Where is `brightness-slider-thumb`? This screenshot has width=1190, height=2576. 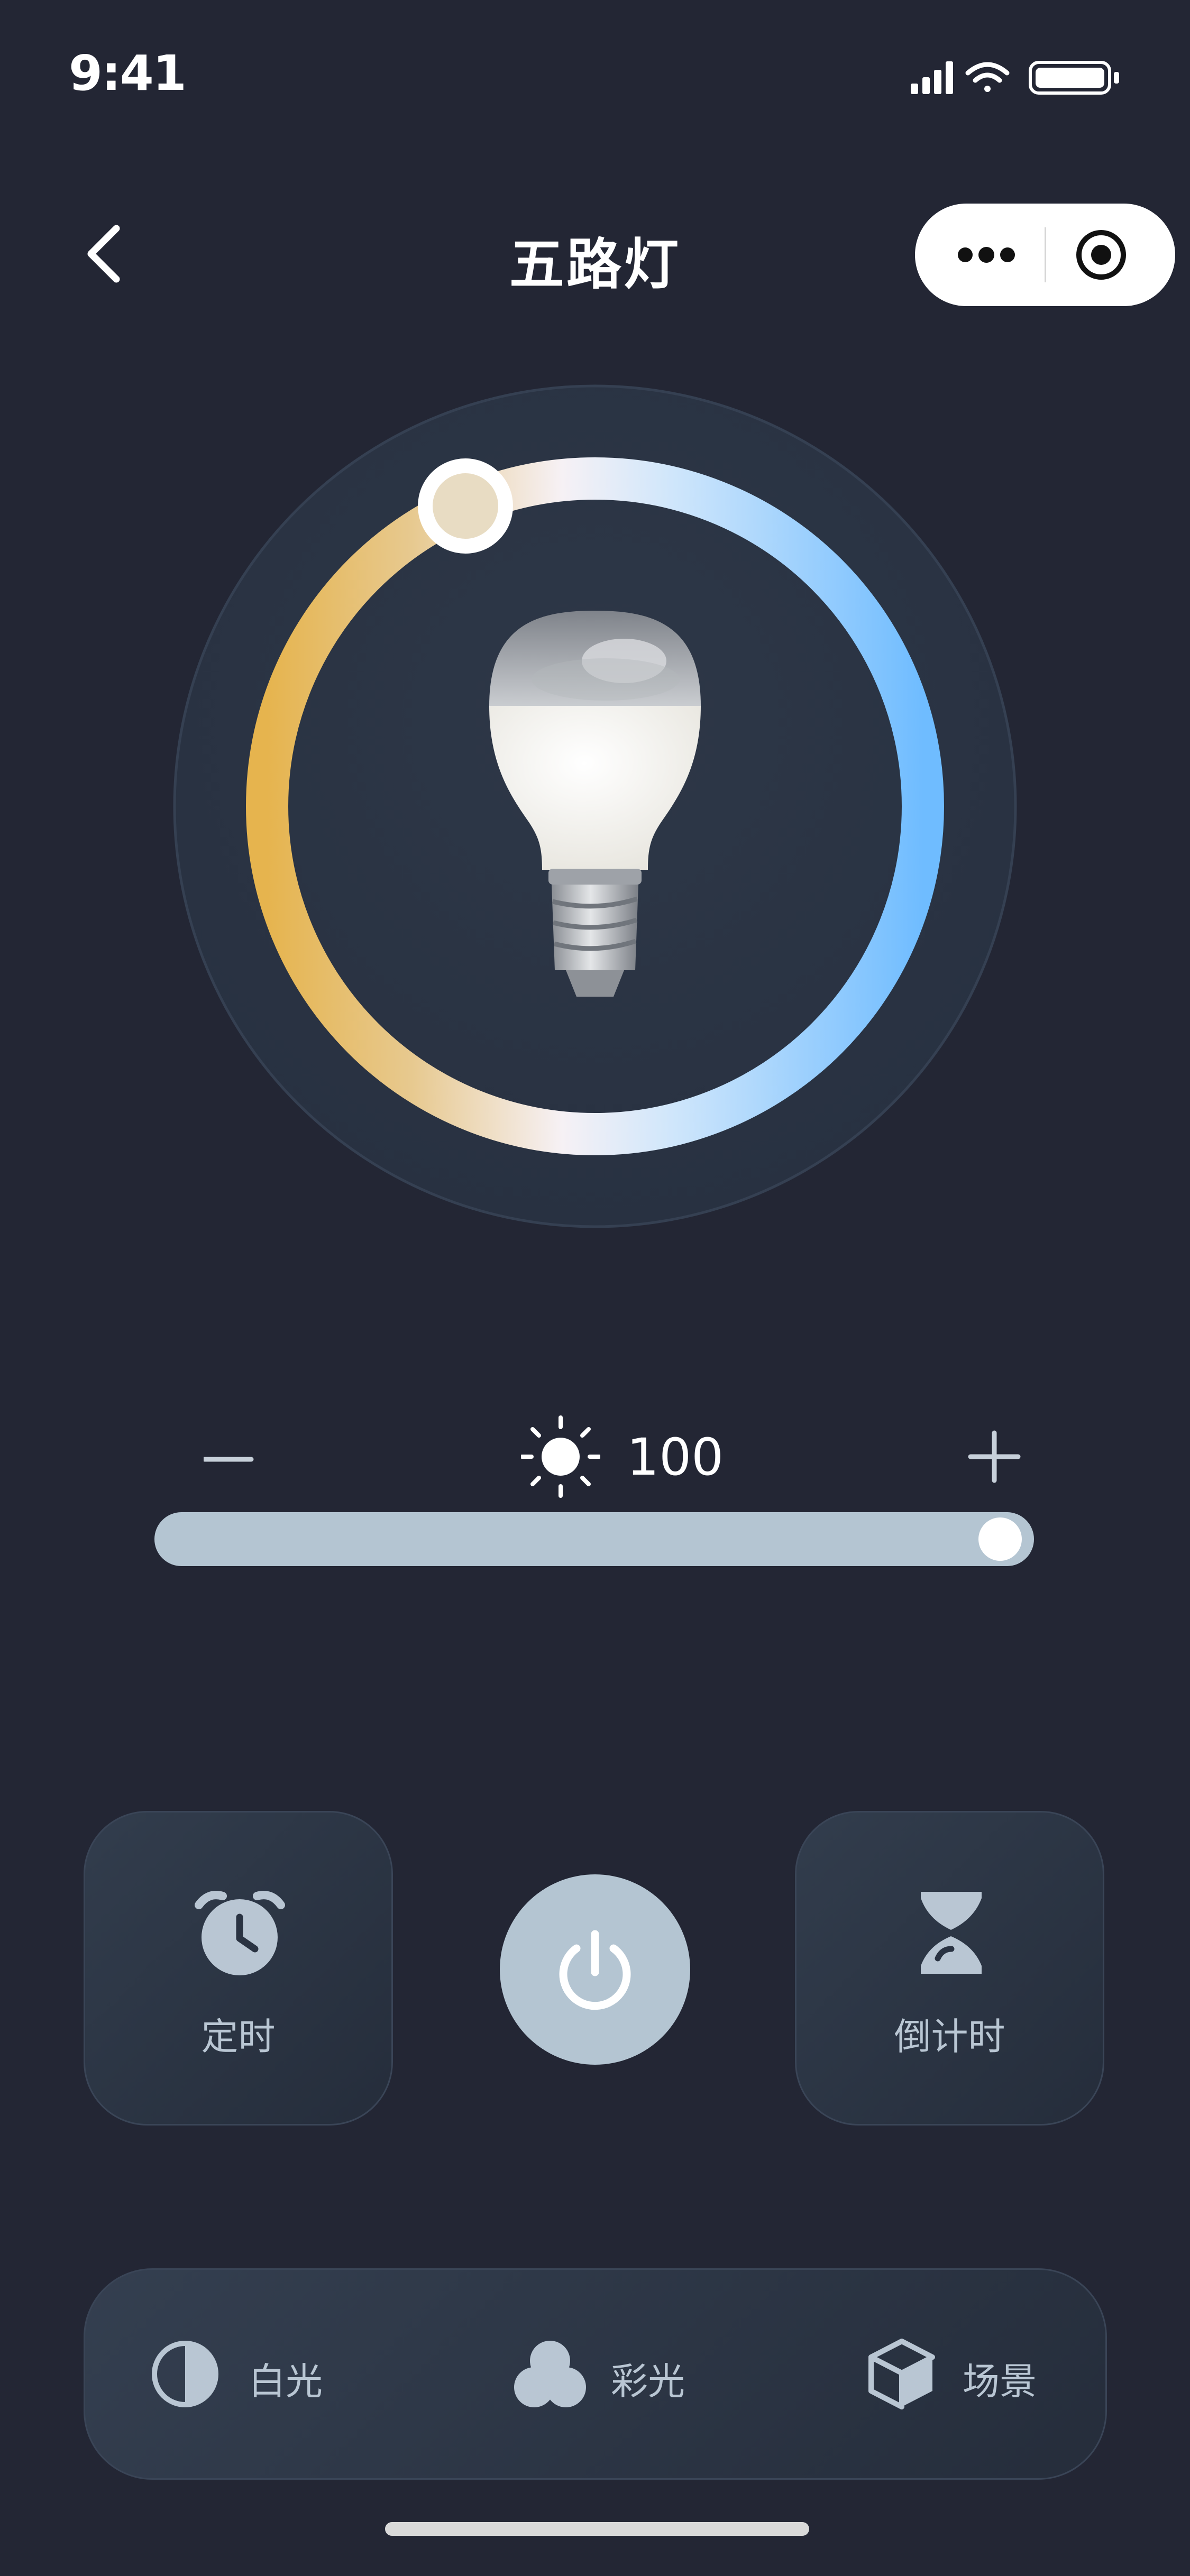
brightness-slider-thumb is located at coordinates (1000, 1539).